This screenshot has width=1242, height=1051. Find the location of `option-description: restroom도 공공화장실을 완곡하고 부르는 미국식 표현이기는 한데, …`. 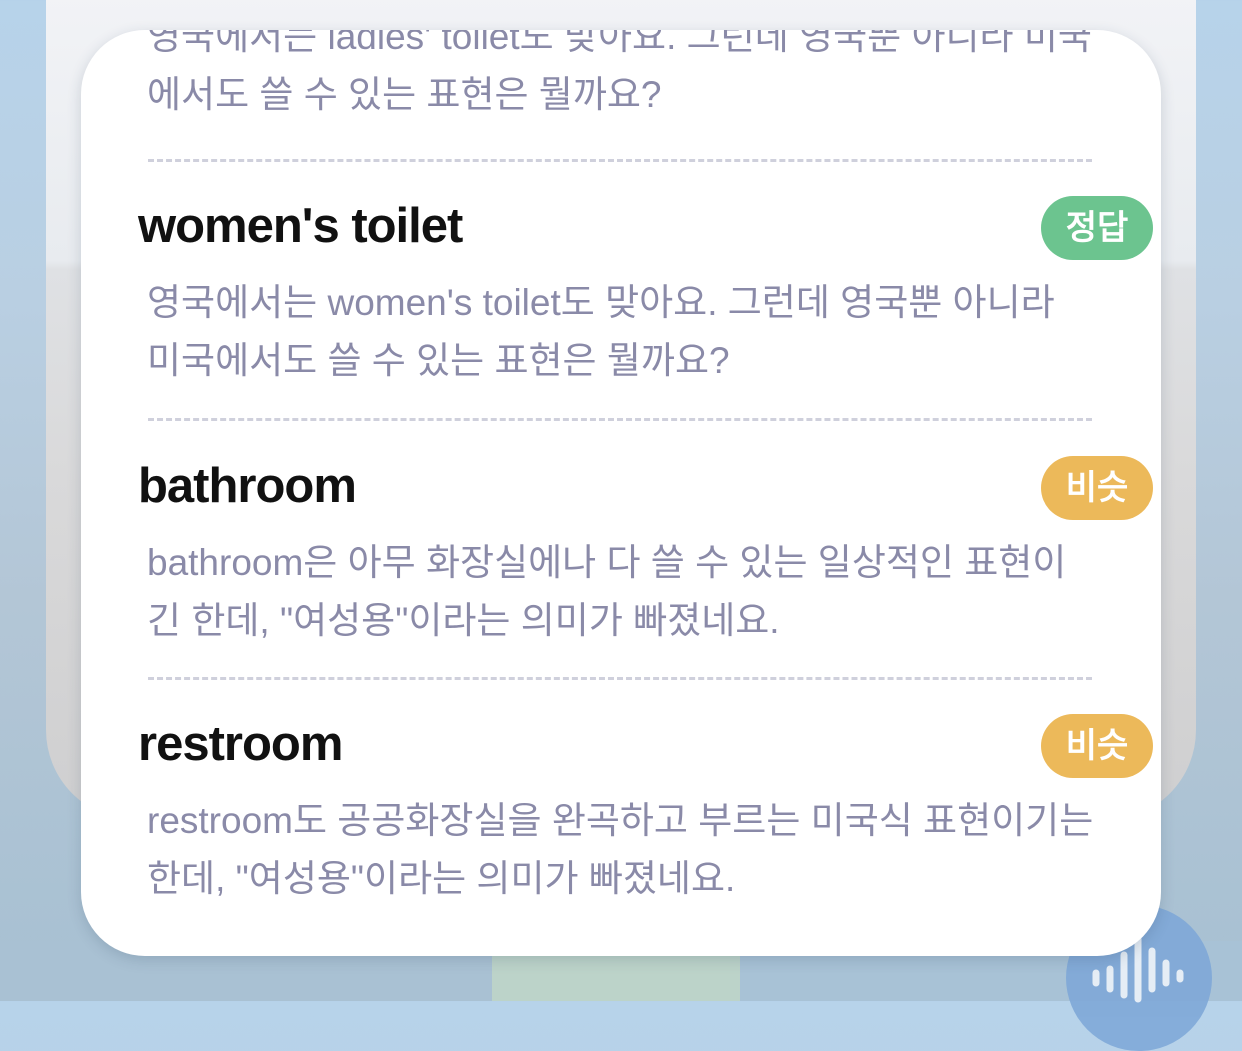

option-description: restroom도 공공화장실을 완곡하고 부르는 미국식 표현이기는 한데, … is located at coordinates (620, 849).